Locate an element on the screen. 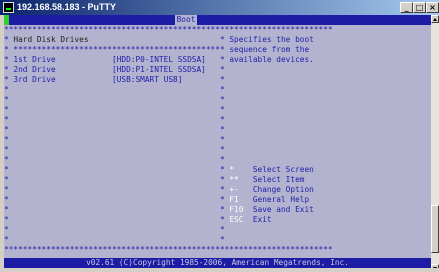 The height and width of the screenshot is (272, 439). key-action: Save and Exit is located at coordinates (283, 209).